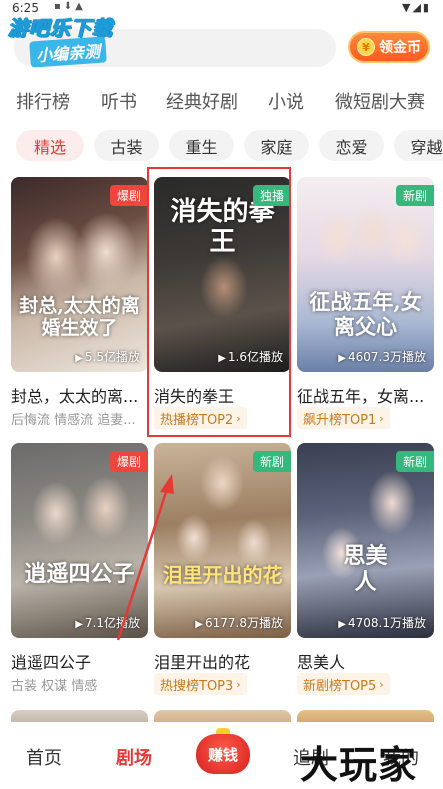 The height and width of the screenshot is (789, 443). Describe the element at coordinates (400, 48) in the screenshot. I see `claim-coins-label: 领金币` at that location.